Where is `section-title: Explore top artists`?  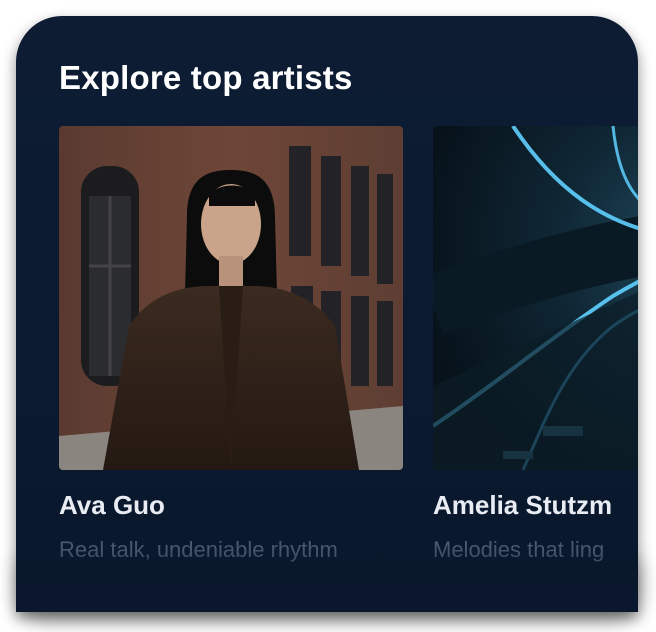
section-title: Explore top artists is located at coordinates (206, 77).